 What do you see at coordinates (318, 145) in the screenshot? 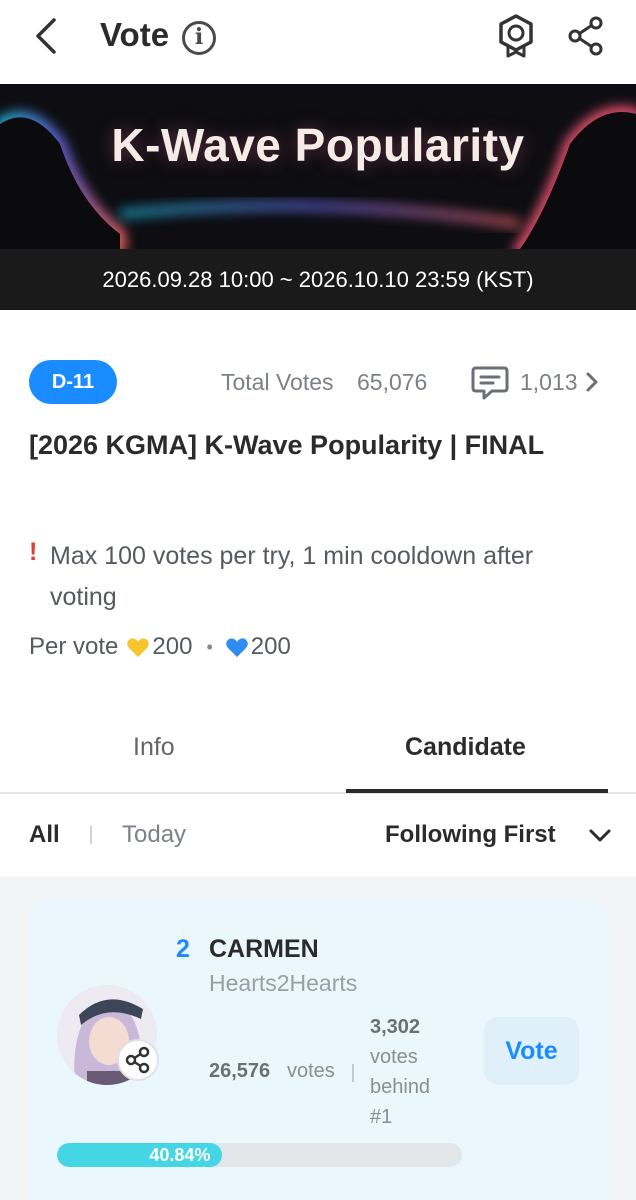
I see `banner-title: K-Wave Popularity` at bounding box center [318, 145].